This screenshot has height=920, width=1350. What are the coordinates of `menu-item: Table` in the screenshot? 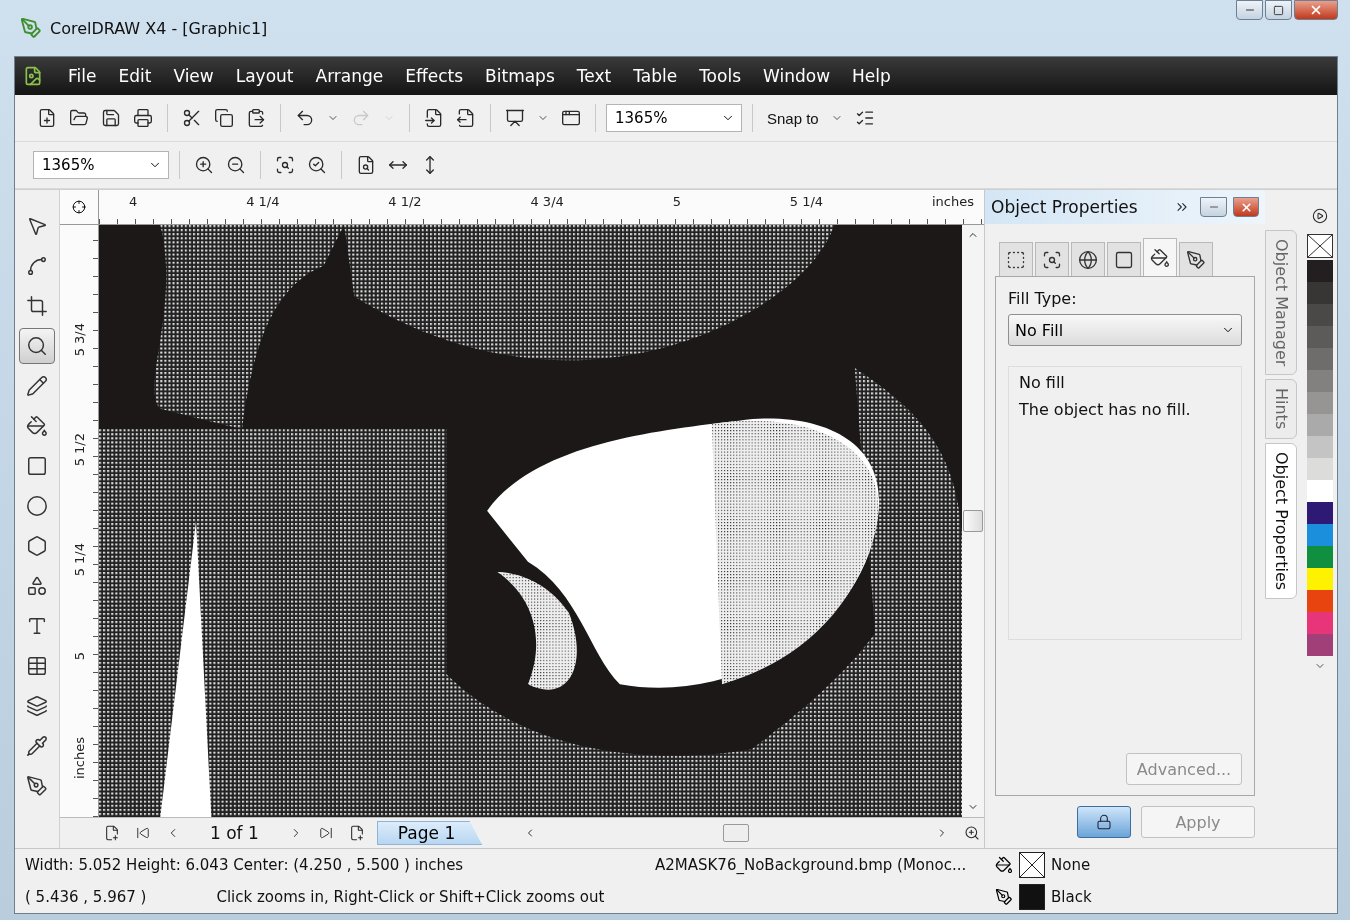 It's located at (655, 76).